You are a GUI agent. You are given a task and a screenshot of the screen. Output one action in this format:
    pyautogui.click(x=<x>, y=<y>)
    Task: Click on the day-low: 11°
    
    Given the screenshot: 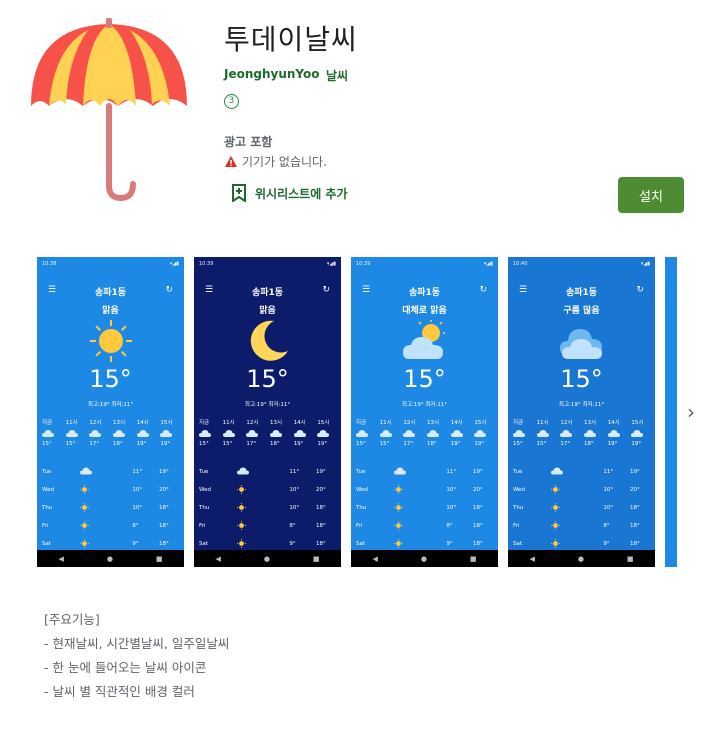 What is the action you would take?
    pyautogui.click(x=137, y=472)
    